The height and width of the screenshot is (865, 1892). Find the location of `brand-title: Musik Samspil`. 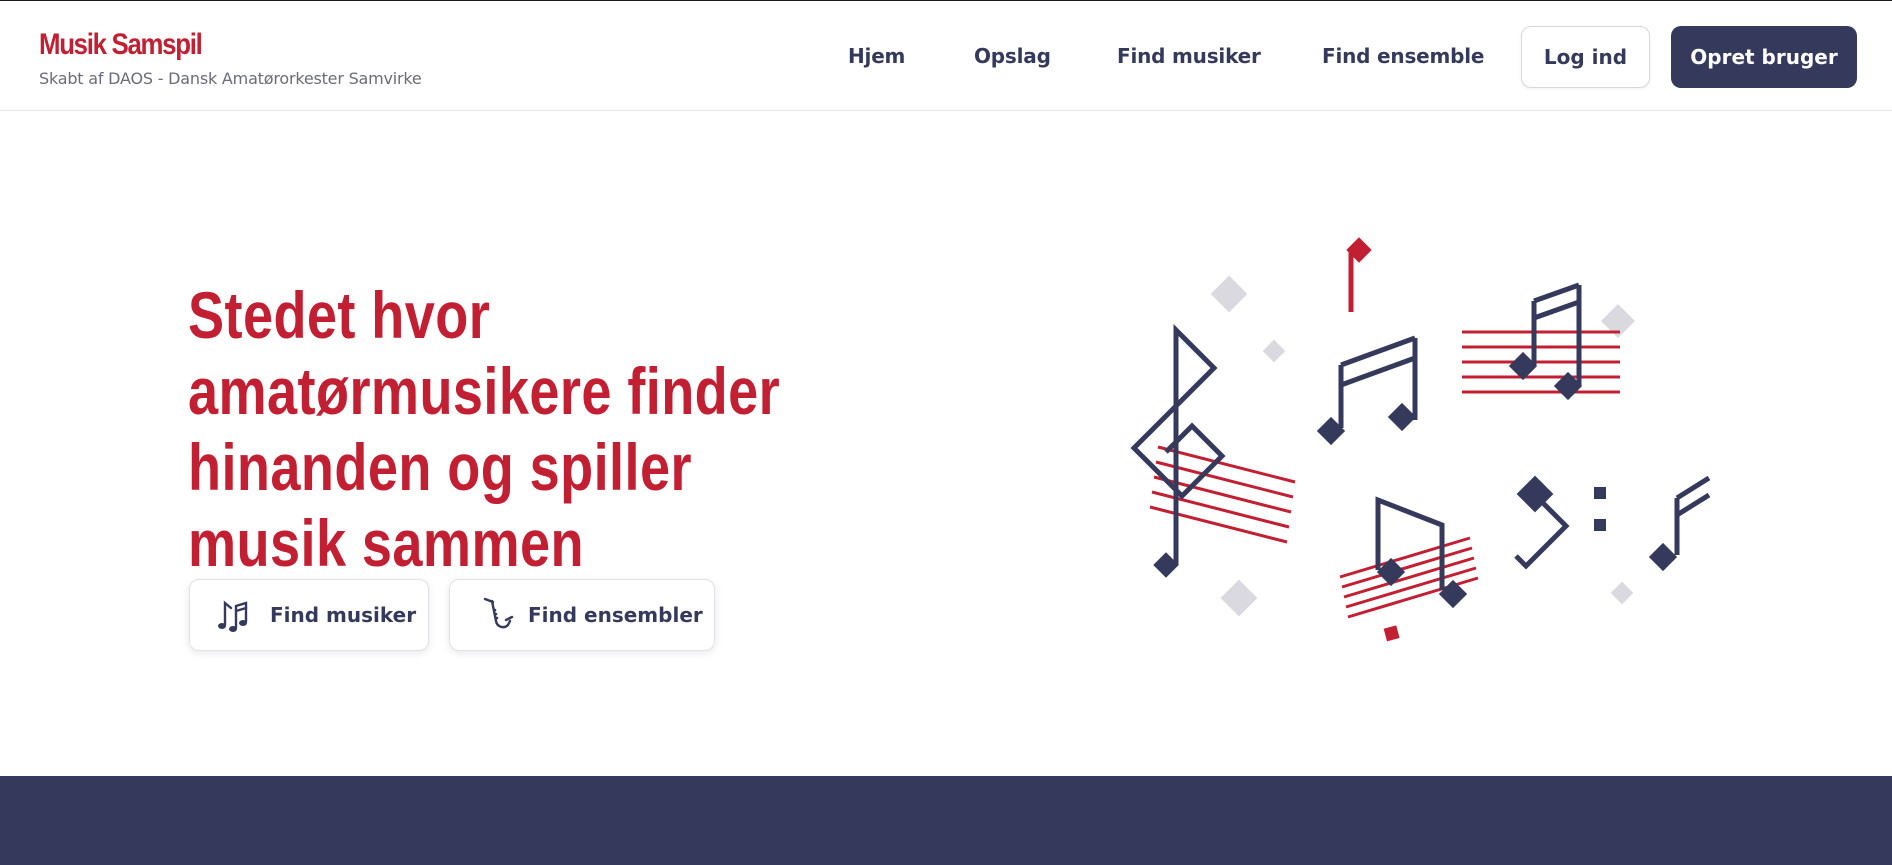

brand-title: Musik Samspil is located at coordinates (203, 45).